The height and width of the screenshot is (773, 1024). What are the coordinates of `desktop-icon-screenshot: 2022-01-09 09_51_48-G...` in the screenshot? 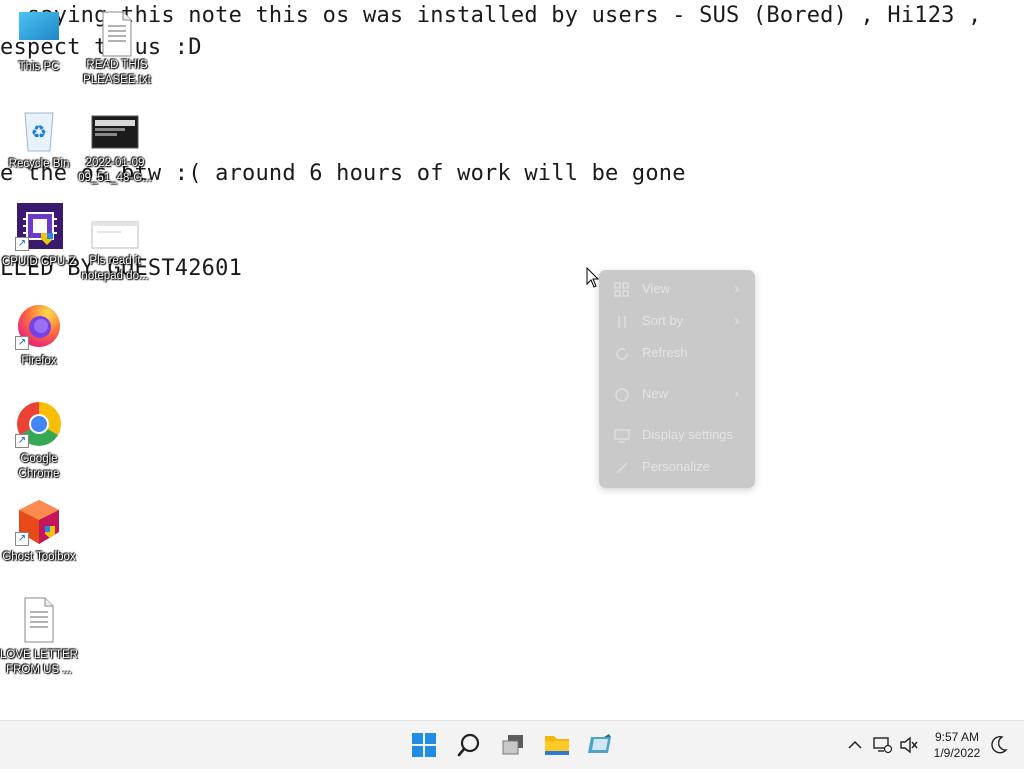 It's located at (115, 149).